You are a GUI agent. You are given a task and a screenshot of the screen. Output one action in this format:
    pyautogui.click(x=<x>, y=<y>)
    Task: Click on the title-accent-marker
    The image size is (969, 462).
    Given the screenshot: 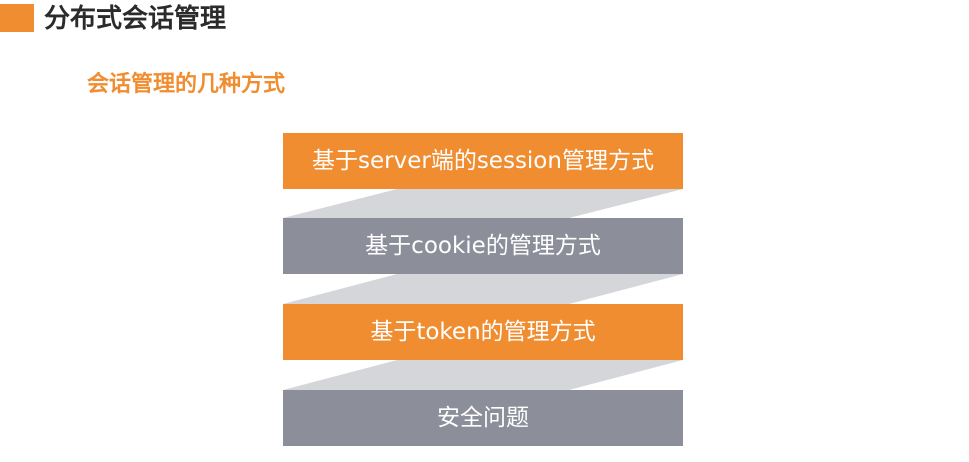 What is the action you would take?
    pyautogui.click(x=17, y=18)
    